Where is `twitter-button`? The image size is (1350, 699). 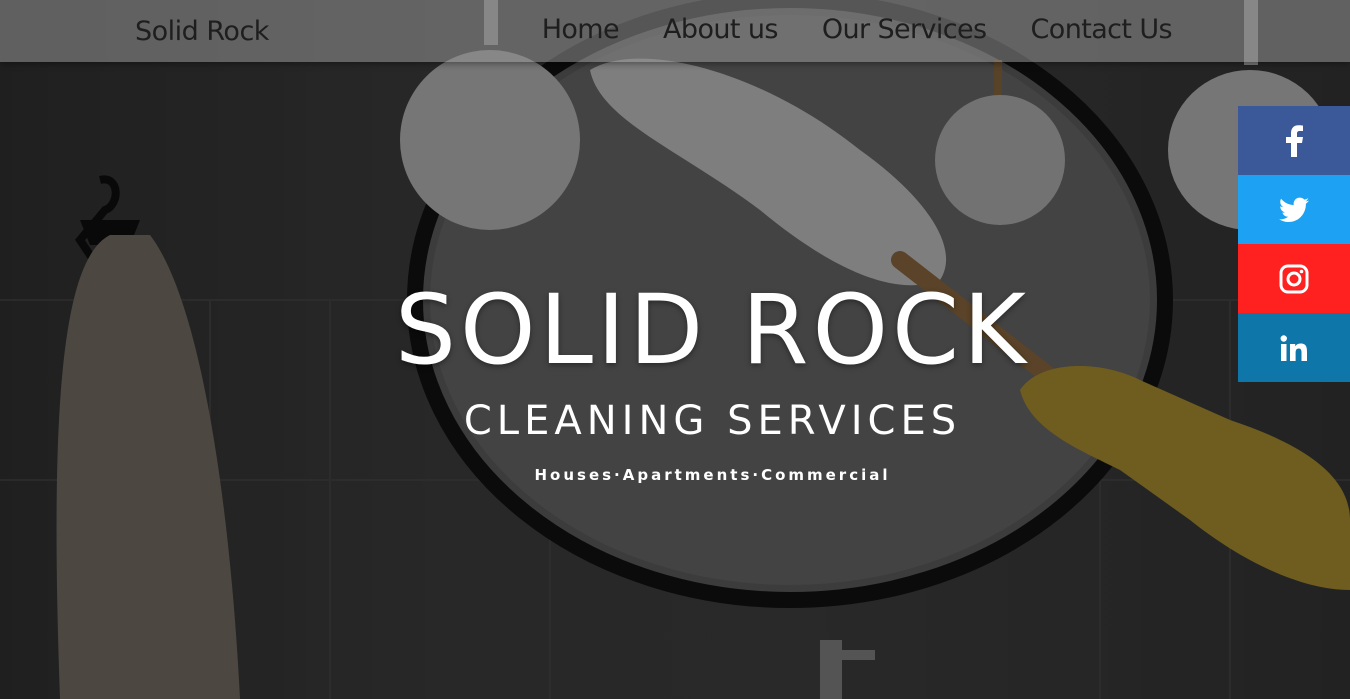
twitter-button is located at coordinates (1294, 209).